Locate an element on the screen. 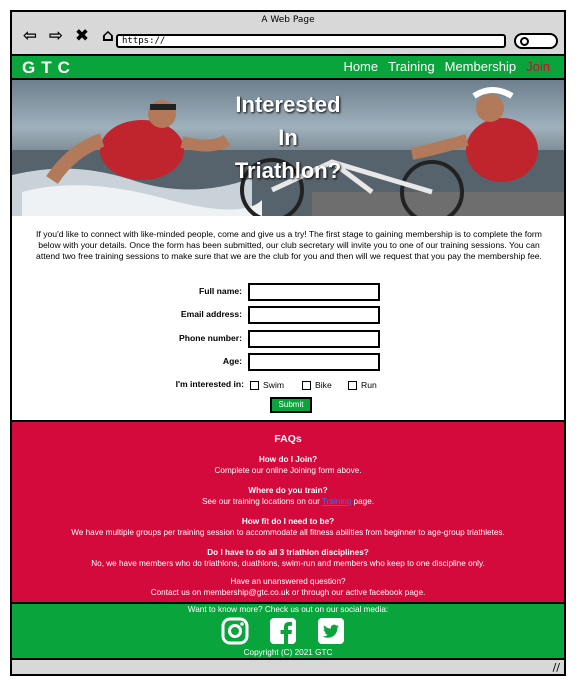 The height and width of the screenshot is (683, 579). full-name-input is located at coordinates (314, 292).